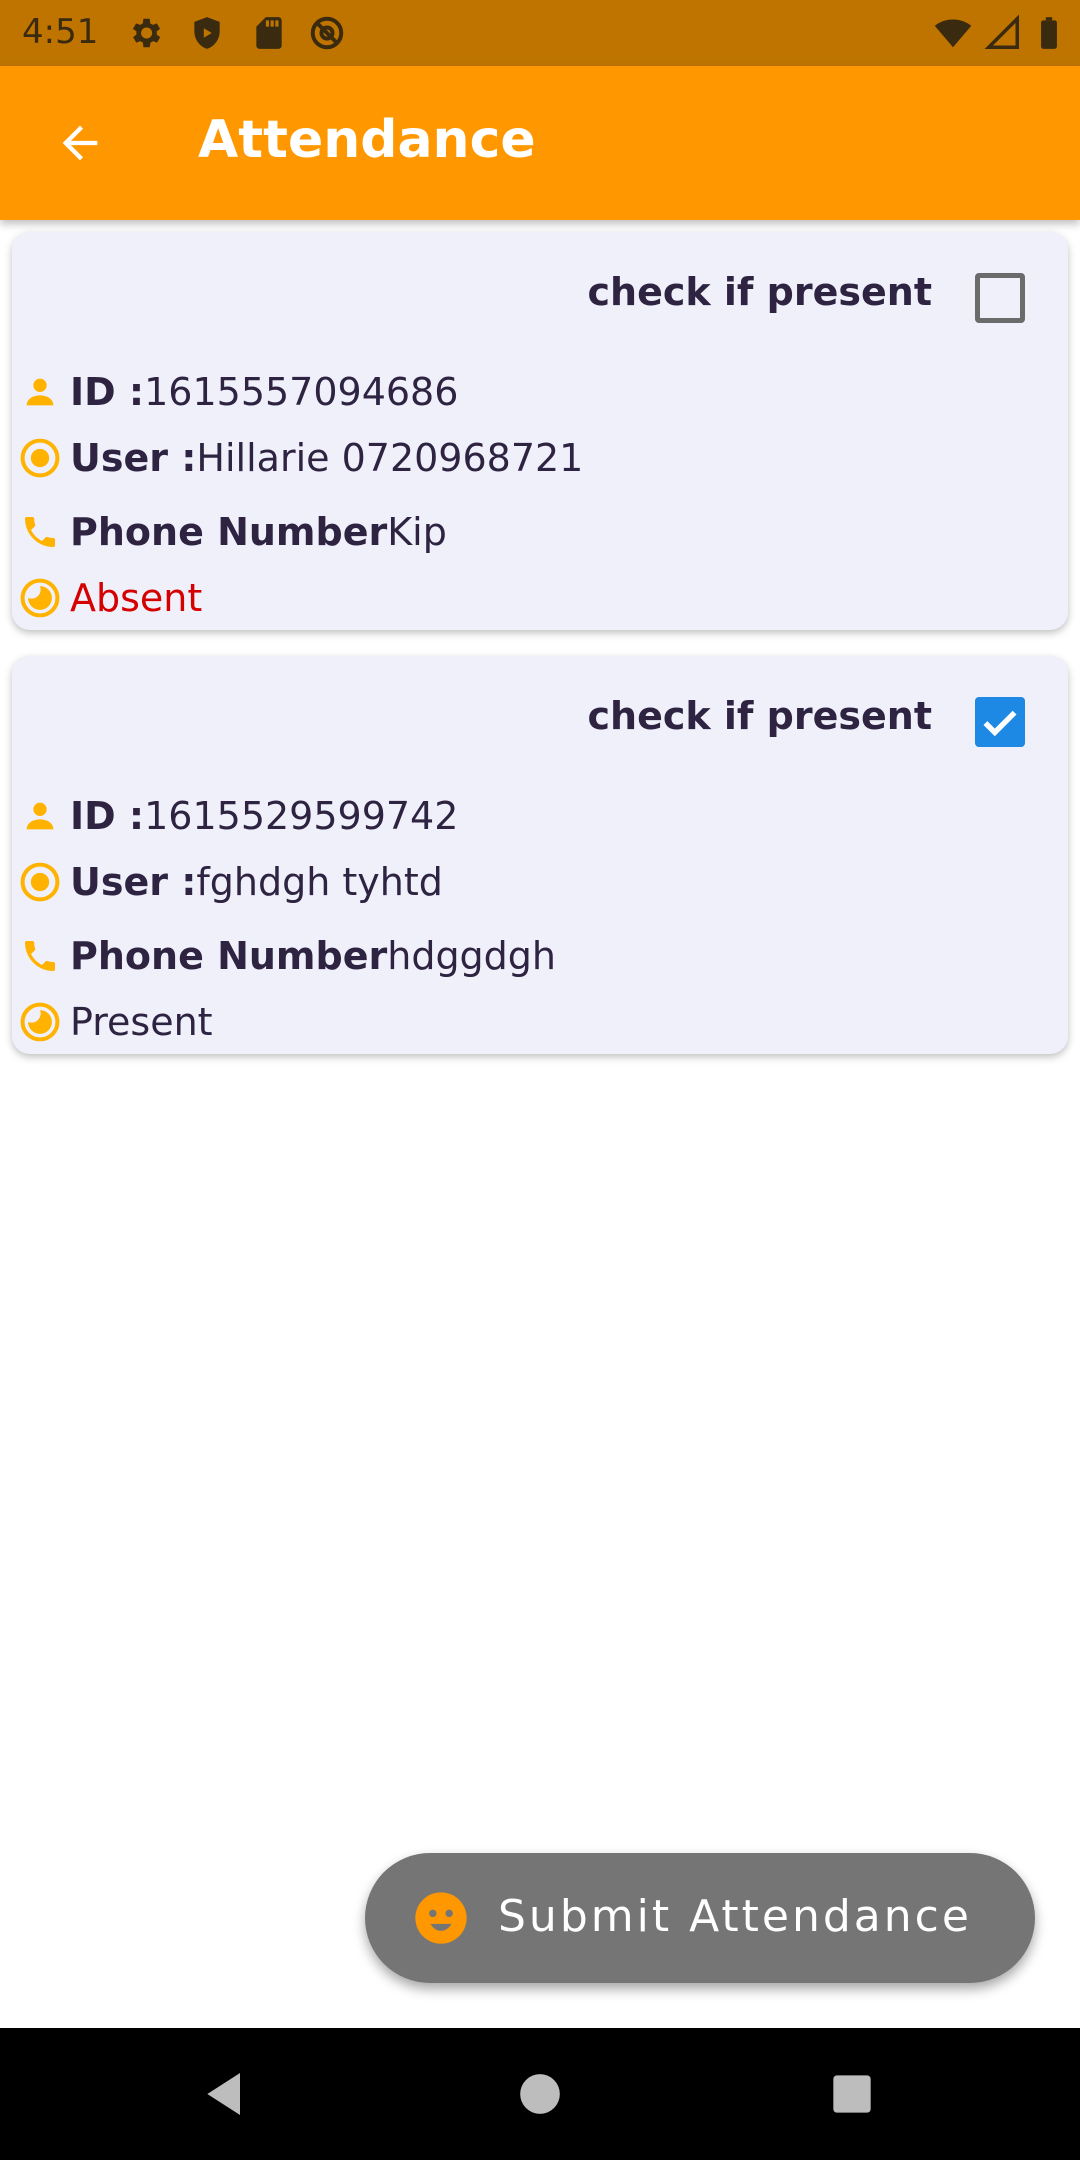 This screenshot has height=2160, width=1080. Describe the element at coordinates (540, 33) in the screenshot. I see `status-bar: 4:51` at that location.